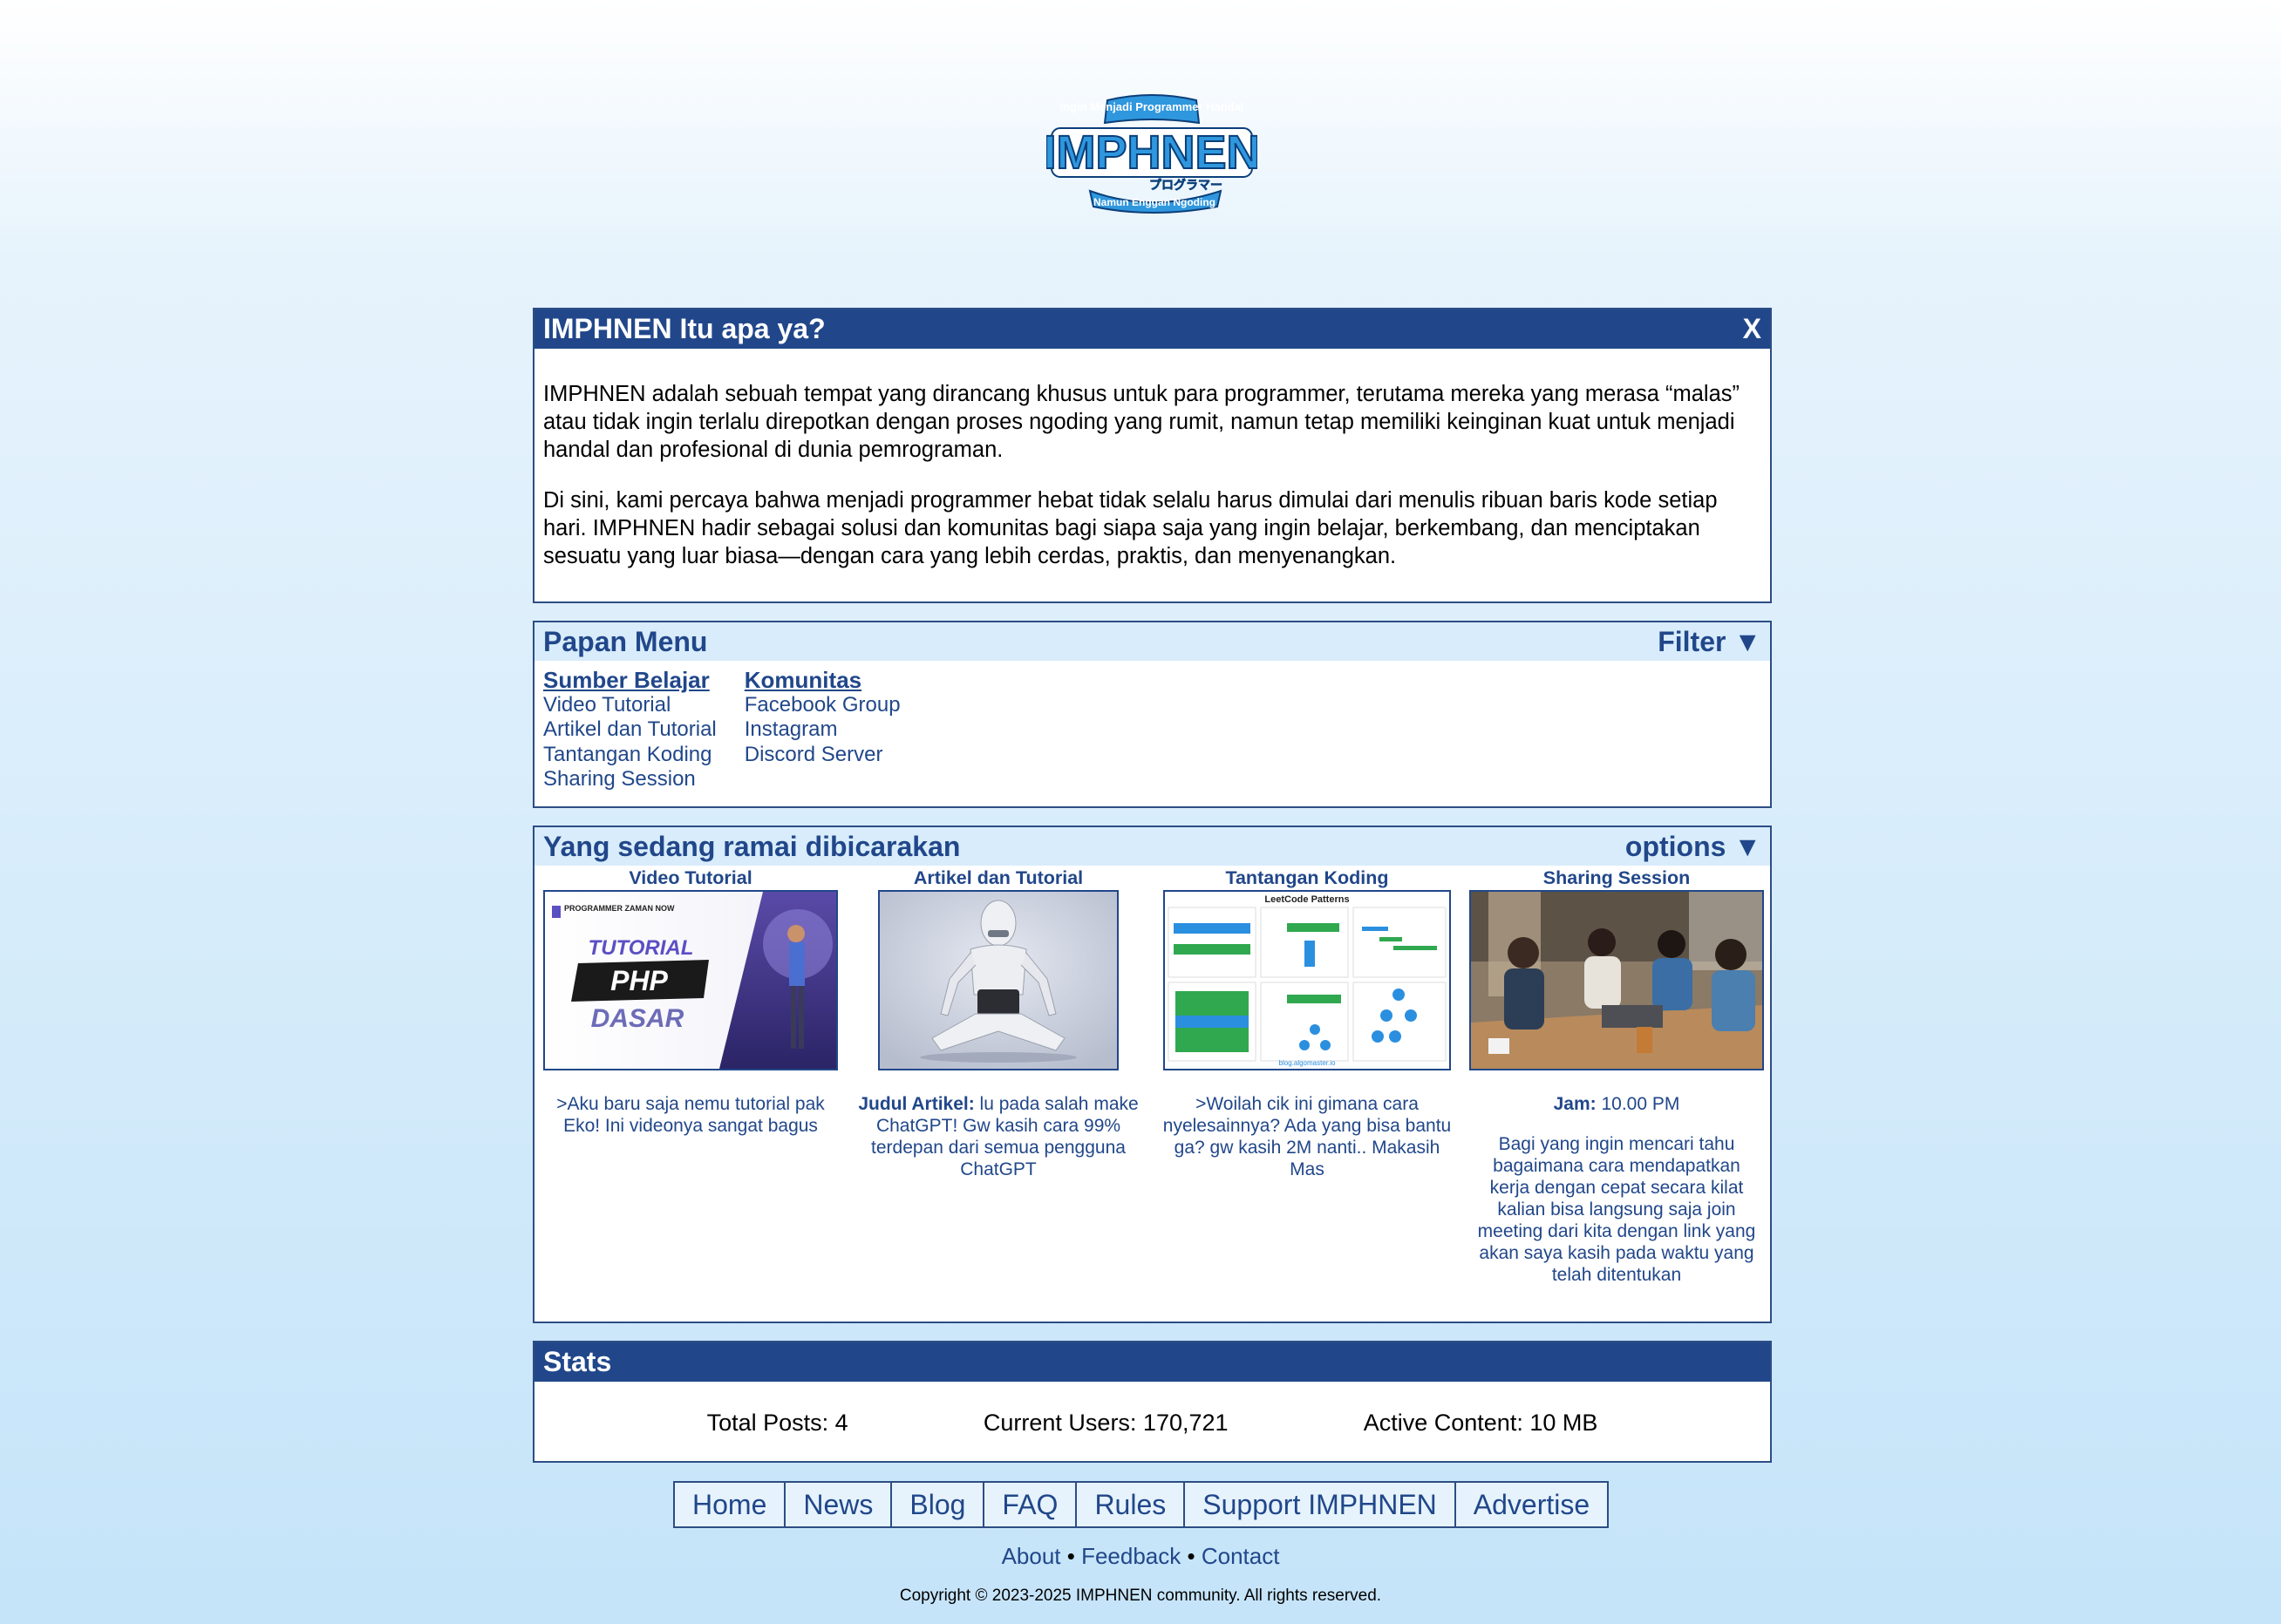  What do you see at coordinates (1307, 899) in the screenshot?
I see `koding-thumb-title: LeetCode Patterns` at bounding box center [1307, 899].